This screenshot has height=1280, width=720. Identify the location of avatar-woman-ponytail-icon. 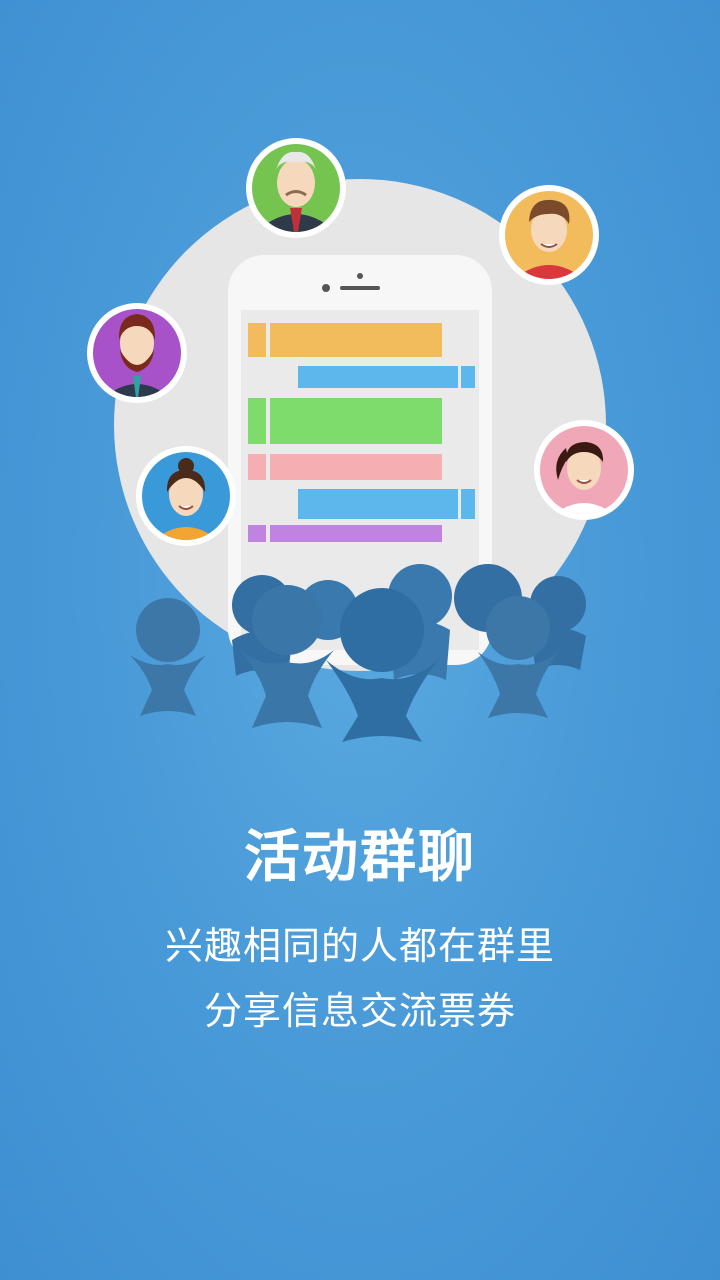
(584, 470).